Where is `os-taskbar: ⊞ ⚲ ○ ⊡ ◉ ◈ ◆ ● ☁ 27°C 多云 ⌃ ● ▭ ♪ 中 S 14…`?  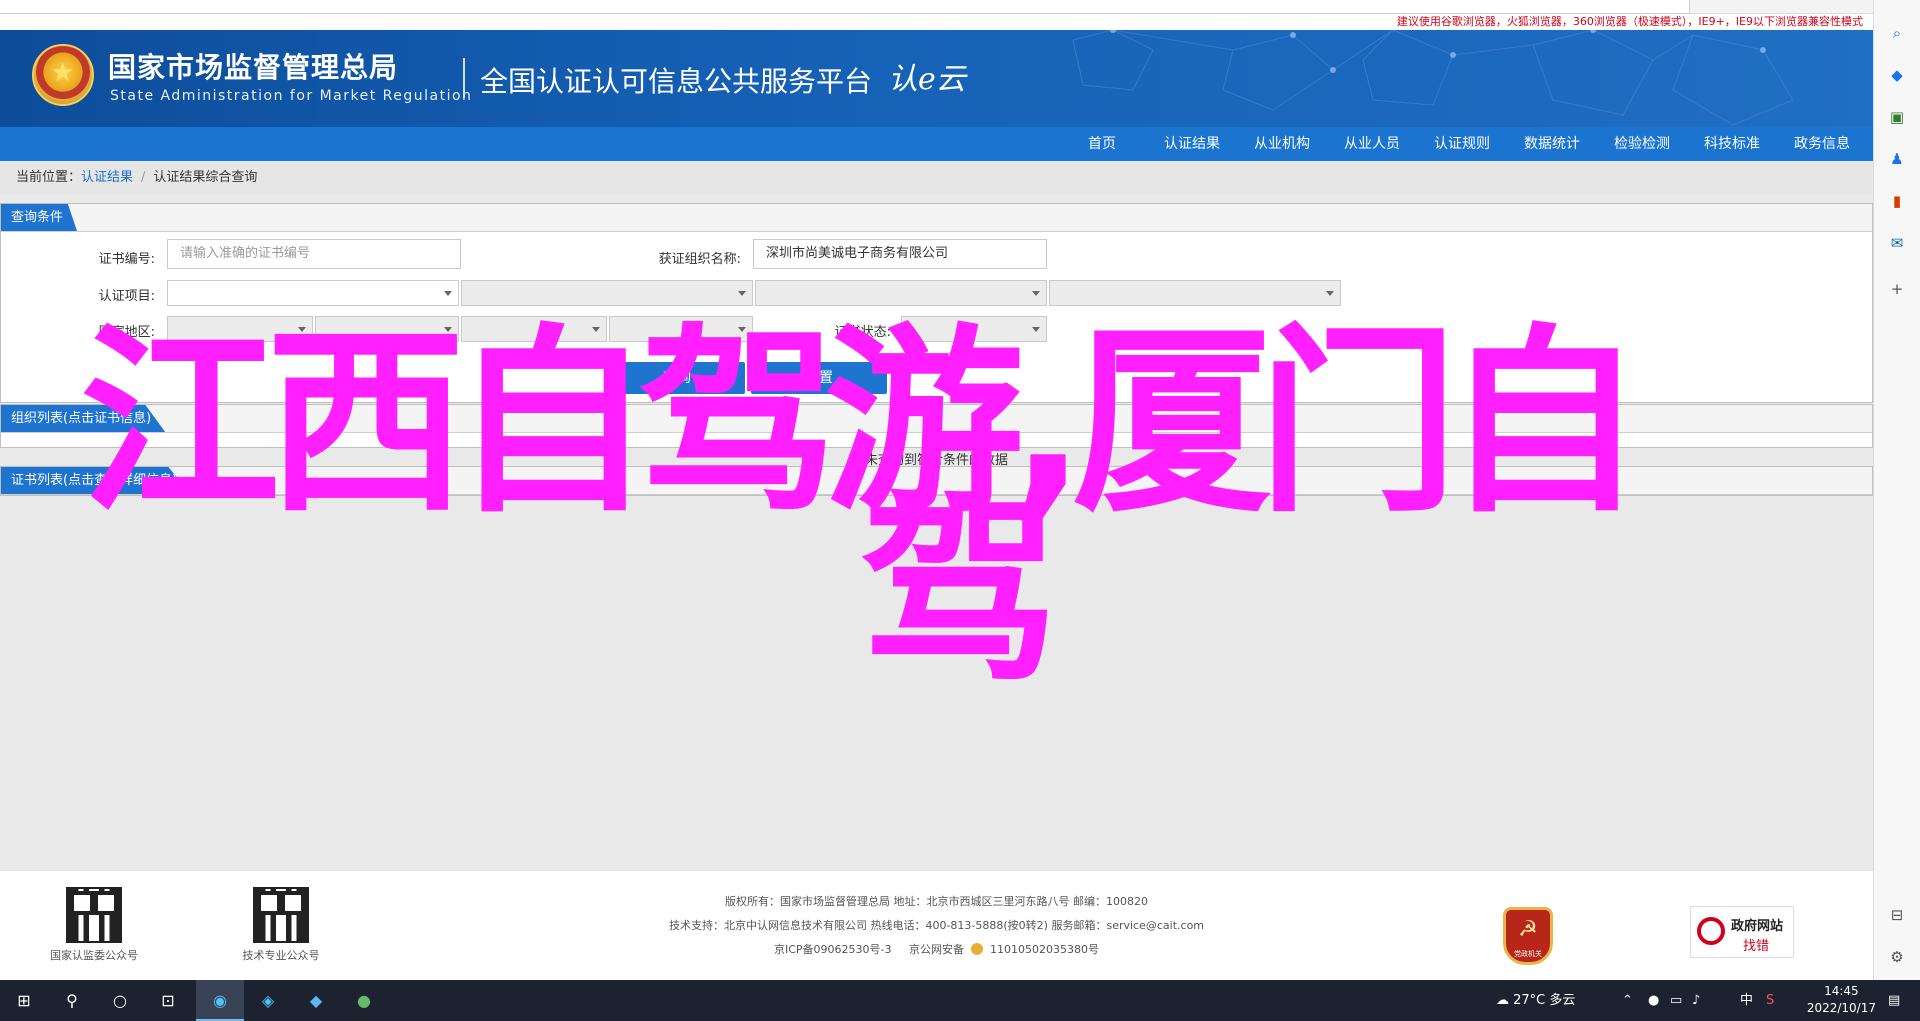
os-taskbar: ⊞ ⚲ ○ ⊡ ◉ ◈ ◆ ● ☁ 27°C 多云 ⌃ ● ▭ ♪ 中 S 14… is located at coordinates (960, 1000).